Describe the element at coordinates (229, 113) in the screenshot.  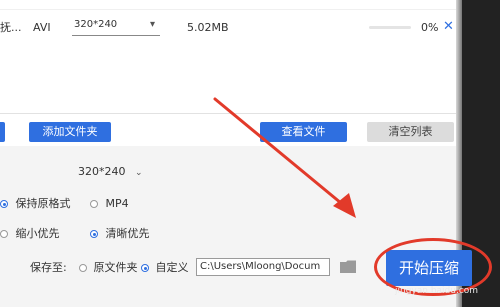
I see `divider` at that location.